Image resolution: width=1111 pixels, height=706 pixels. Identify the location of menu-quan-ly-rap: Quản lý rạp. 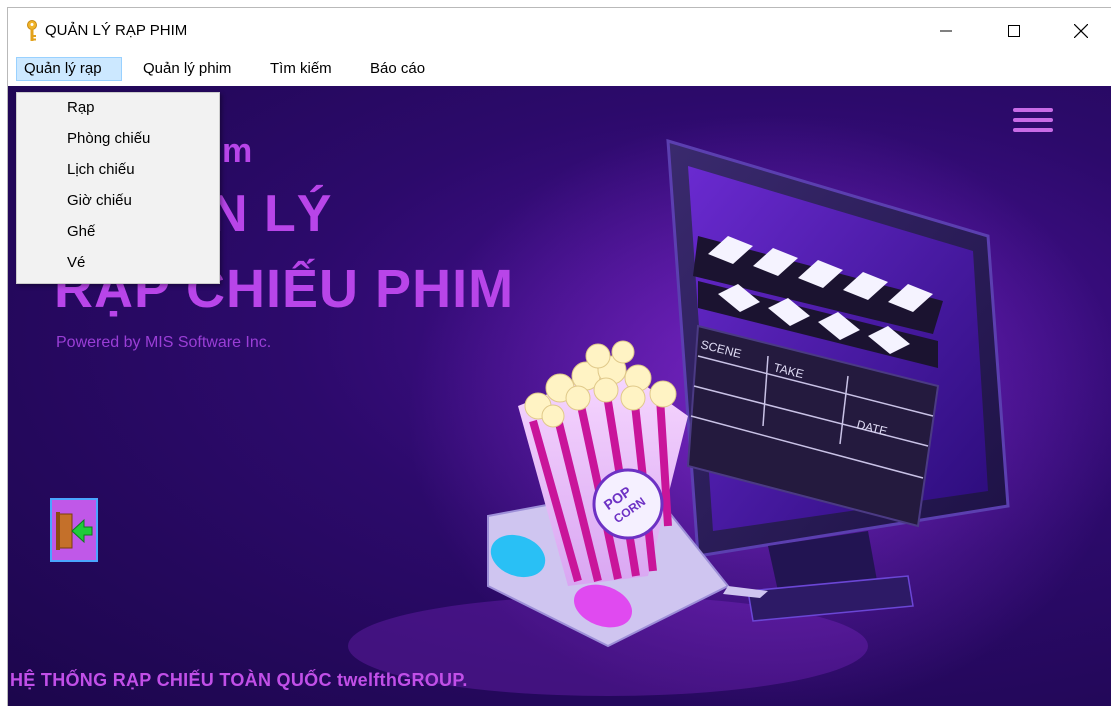
(69, 69).